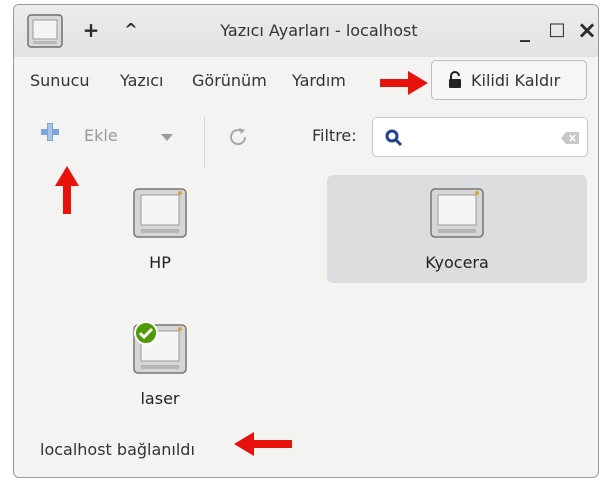  I want to click on clear-icon, so click(570, 138).